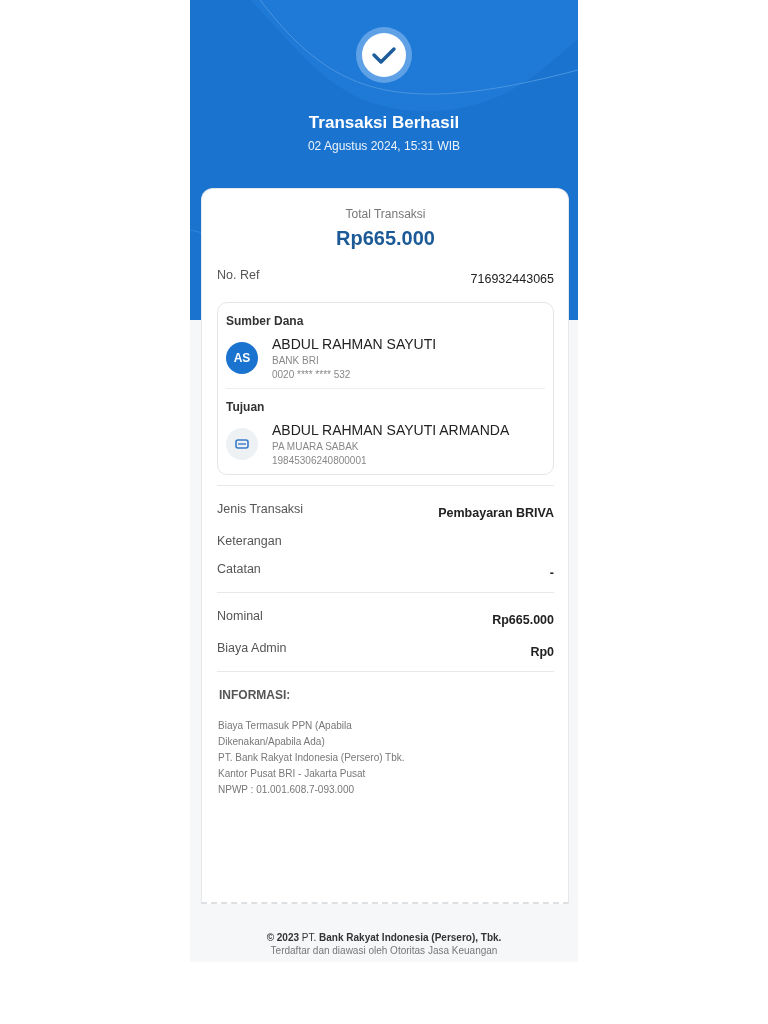 This screenshot has width=768, height=1024. Describe the element at coordinates (246, 407) in the screenshot. I see `party-heading: Tujuan` at that location.